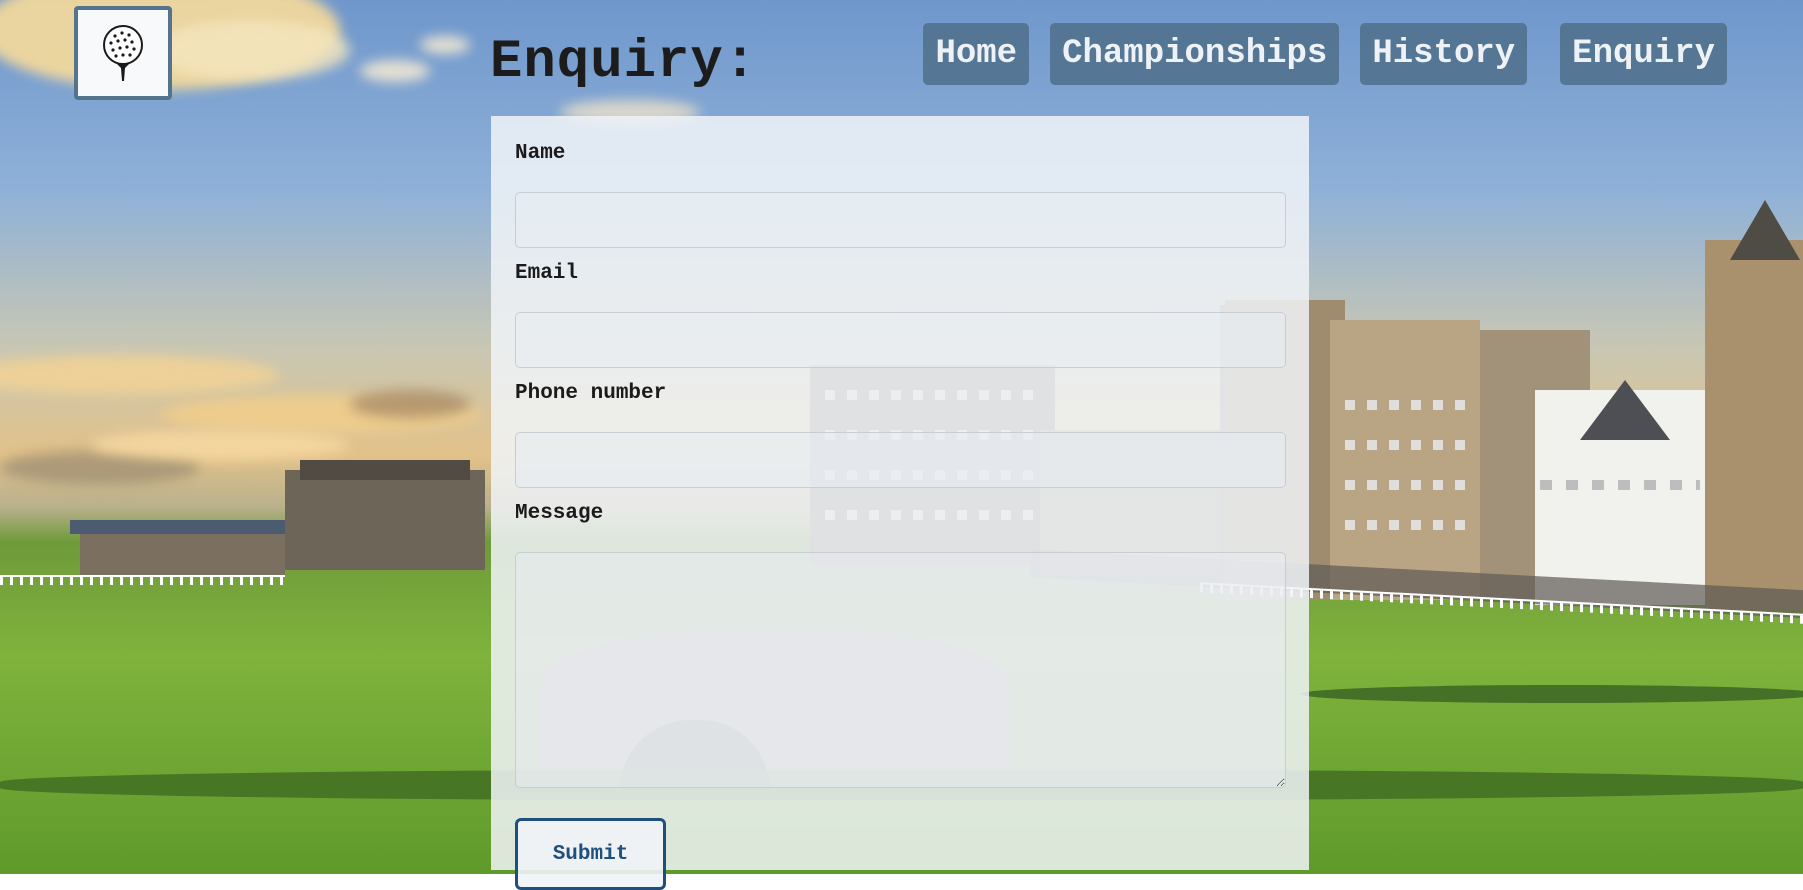 The width and height of the screenshot is (1803, 890). Describe the element at coordinates (1444, 54) in the screenshot. I see `nav-item-history: History` at that location.